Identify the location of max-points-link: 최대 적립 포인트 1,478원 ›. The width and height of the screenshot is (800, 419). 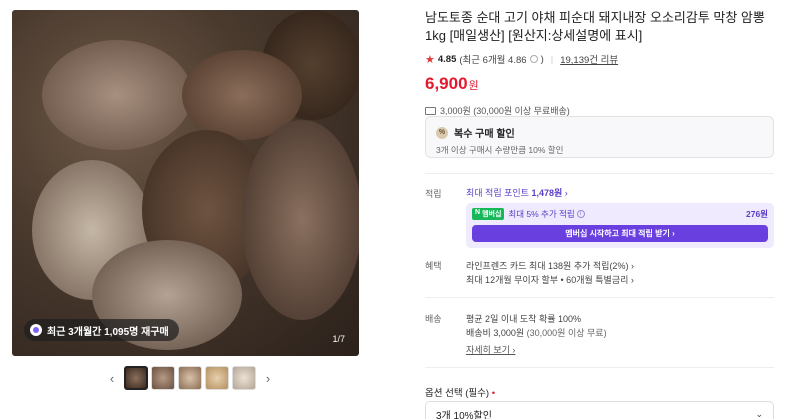
(517, 192).